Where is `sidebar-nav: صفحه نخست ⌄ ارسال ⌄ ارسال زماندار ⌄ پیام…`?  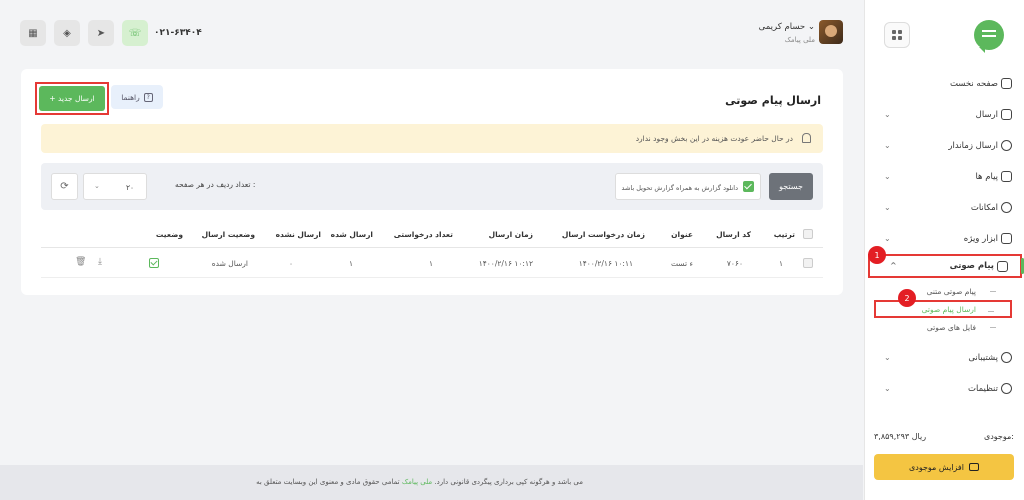 sidebar-nav: صفحه نخست ⌄ ارسال ⌄ ارسال زماندار ⌄ پیام… is located at coordinates (944, 236).